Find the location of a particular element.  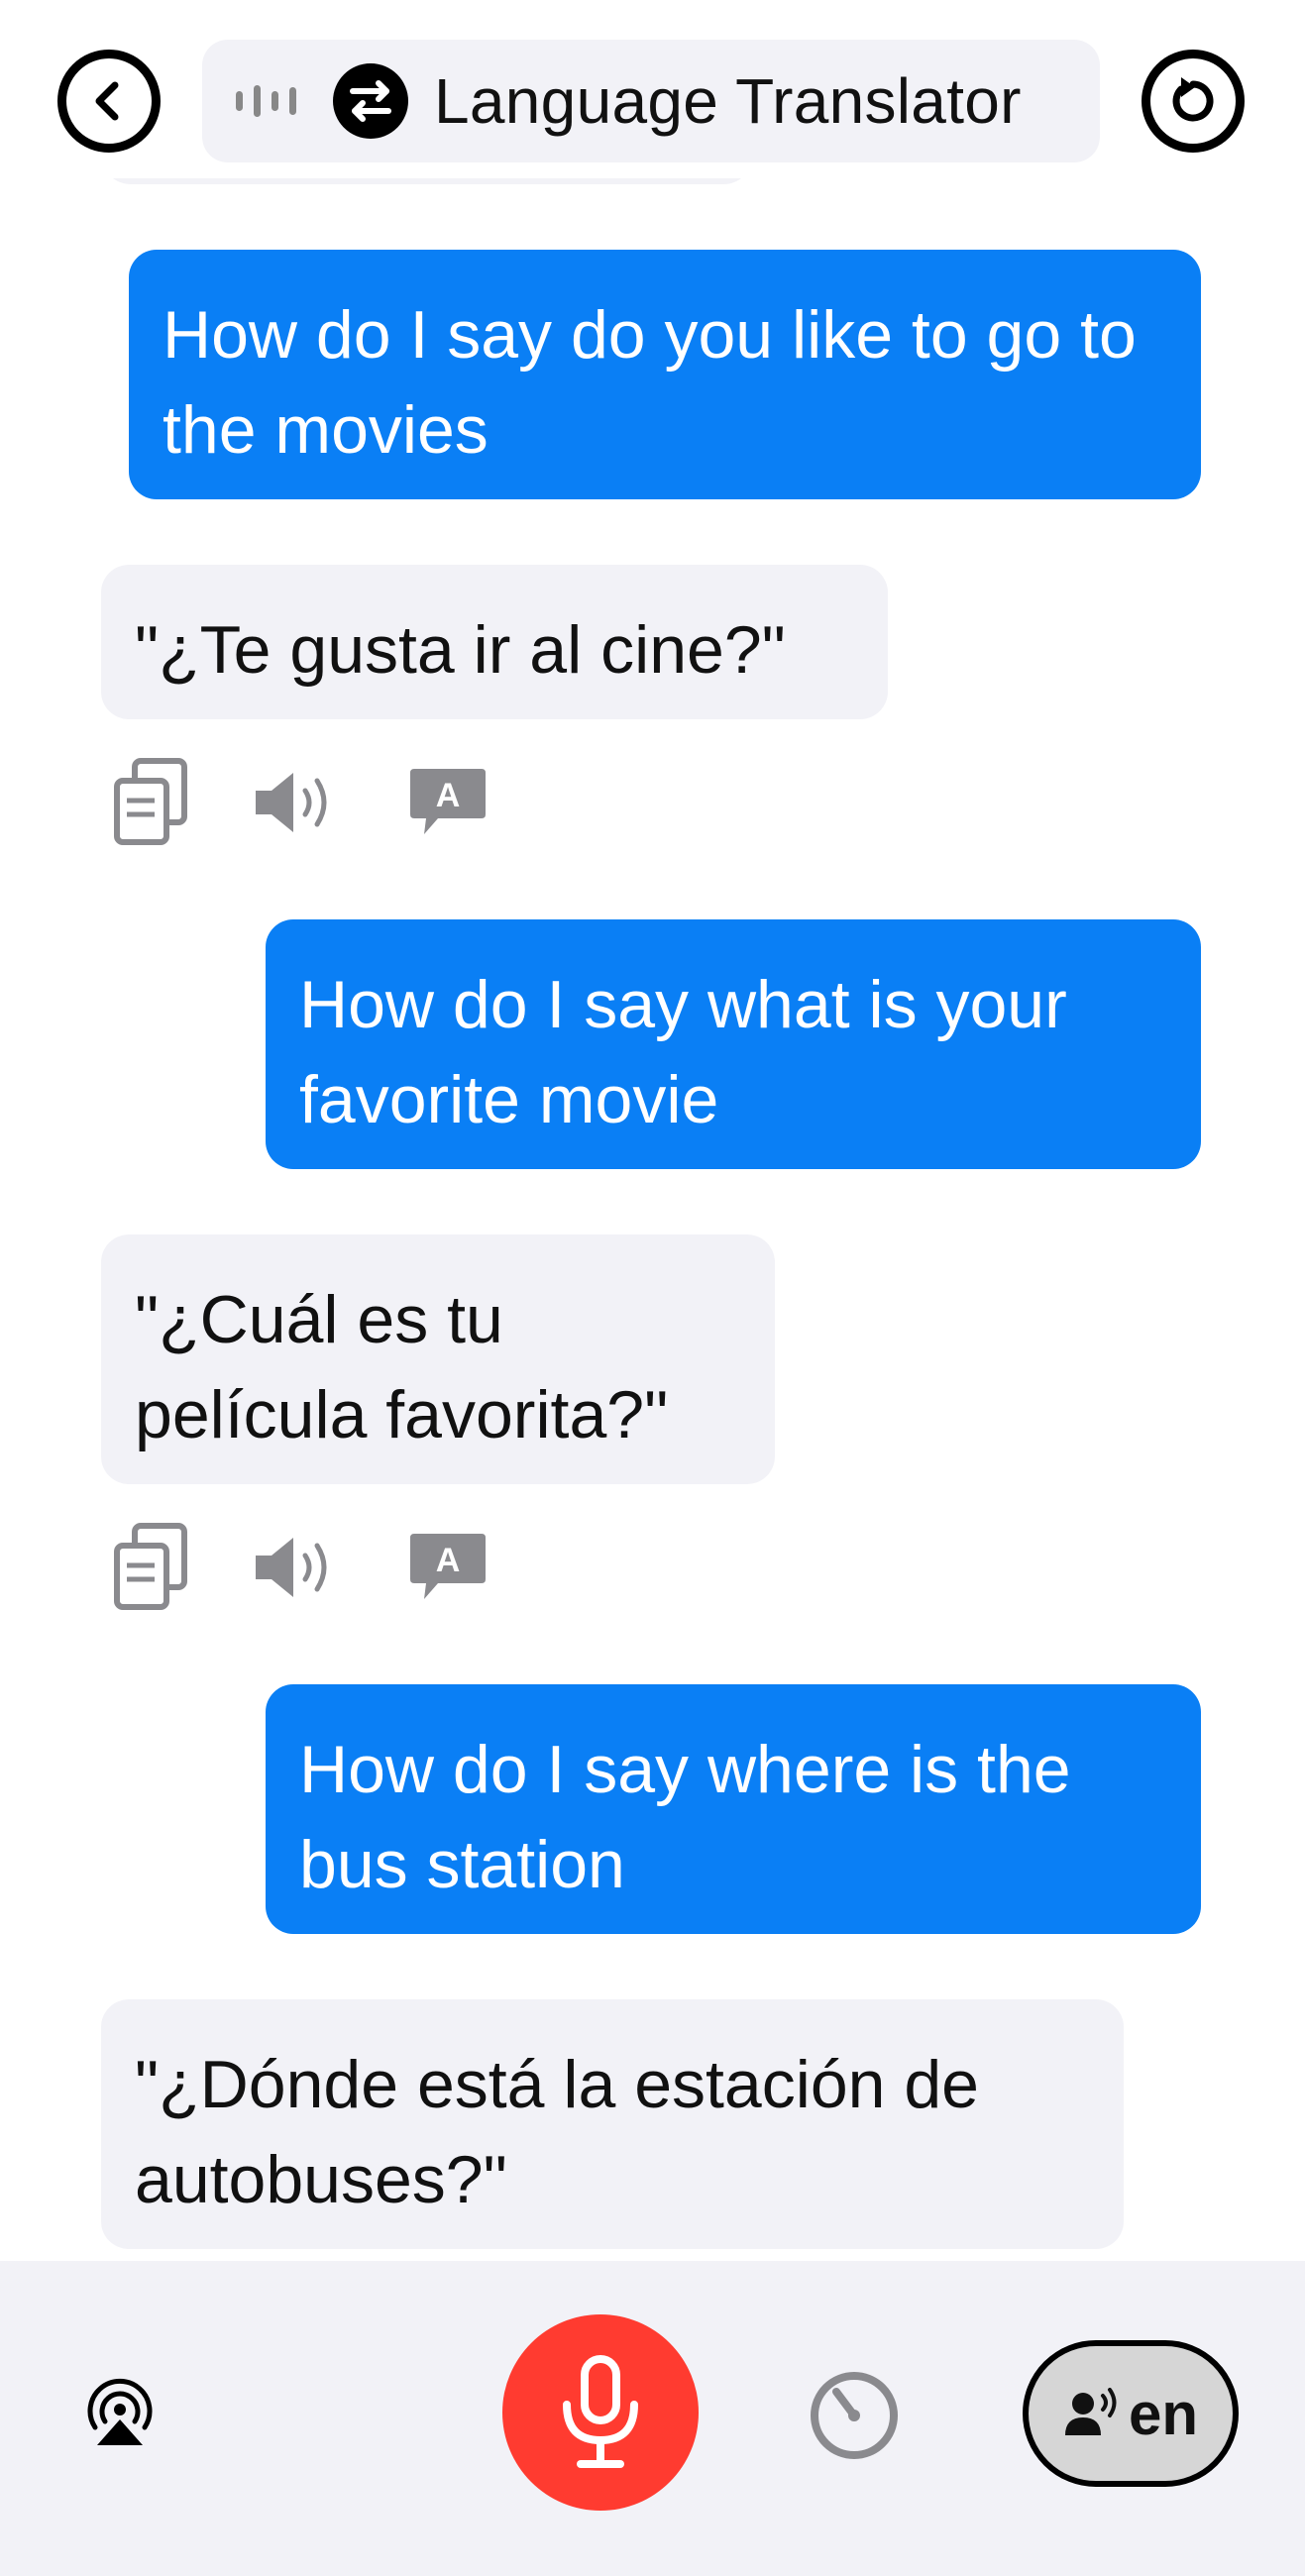

assistant-message-bubble: "¿Cuál es tu película favorita?" is located at coordinates (438, 1359).